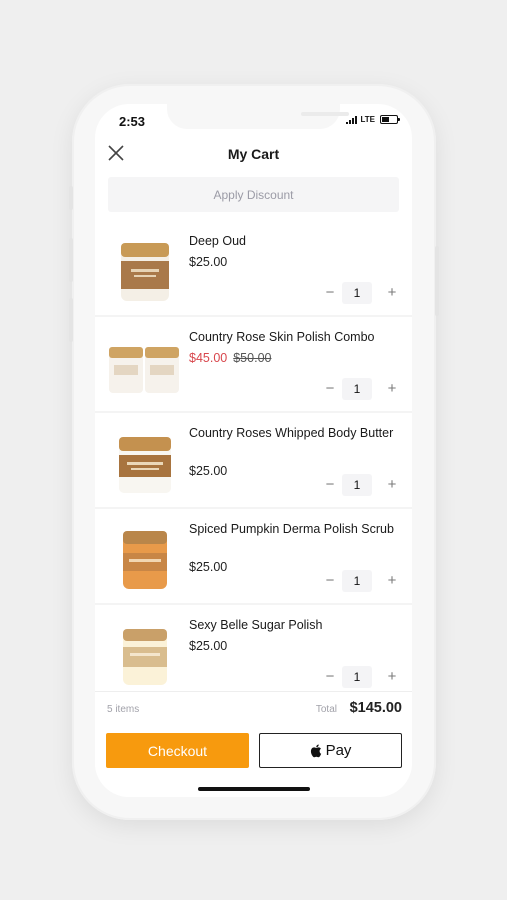 Image resolution: width=507 pixels, height=900 pixels. Describe the element at coordinates (71, 198) in the screenshot. I see `phone-side-button` at that location.